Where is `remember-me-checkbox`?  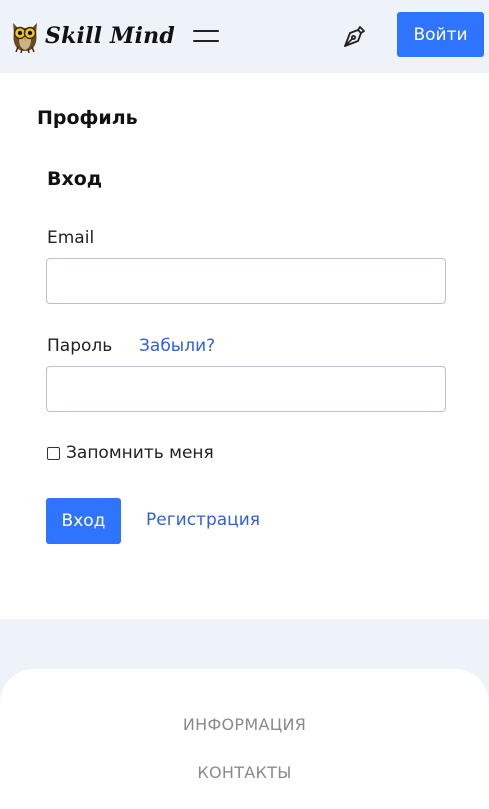 remember-me-checkbox is located at coordinates (53, 453).